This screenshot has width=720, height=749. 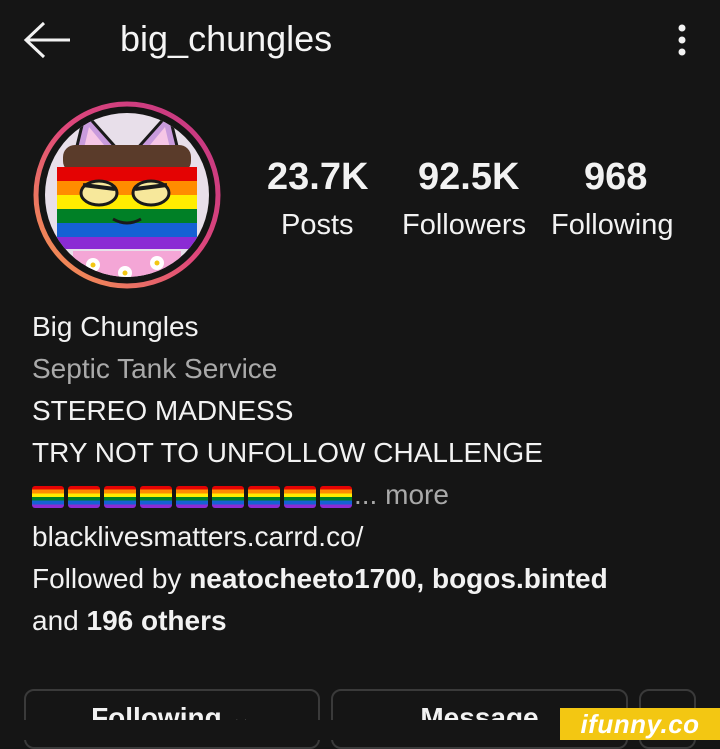 I want to click on more-link: more, so click(x=417, y=494).